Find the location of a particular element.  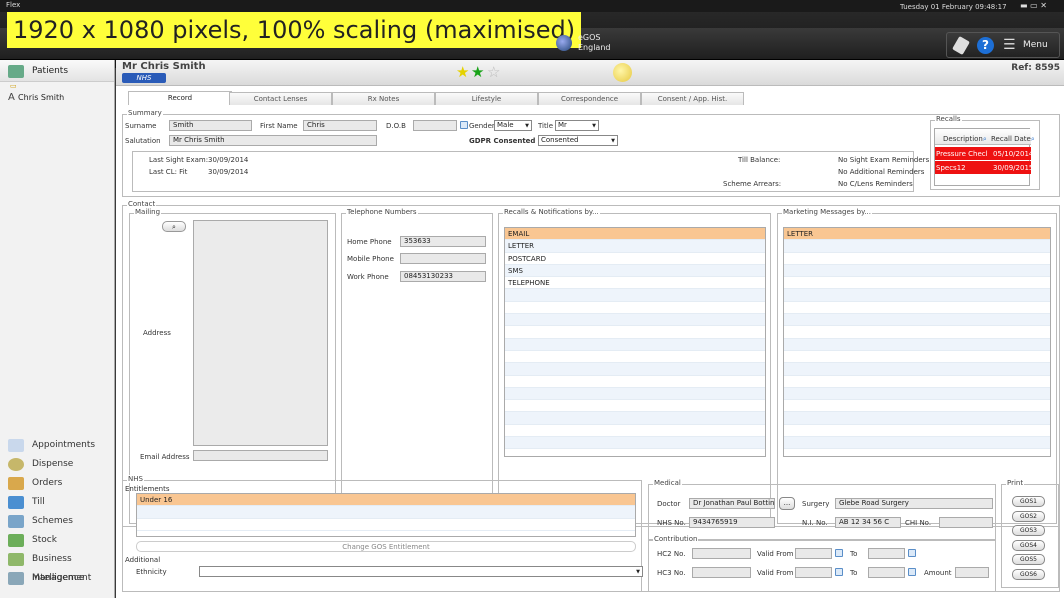

hc3-label: HC3 No. is located at coordinates (671, 573).